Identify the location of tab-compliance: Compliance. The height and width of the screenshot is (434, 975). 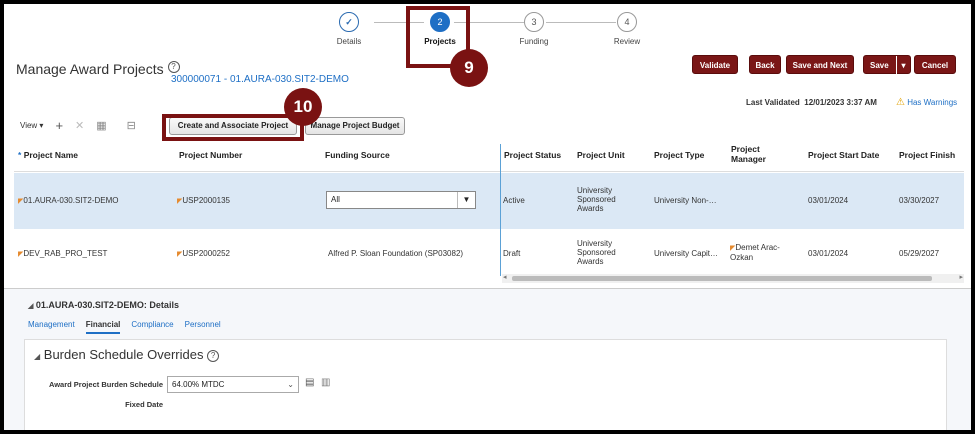
(152, 327).